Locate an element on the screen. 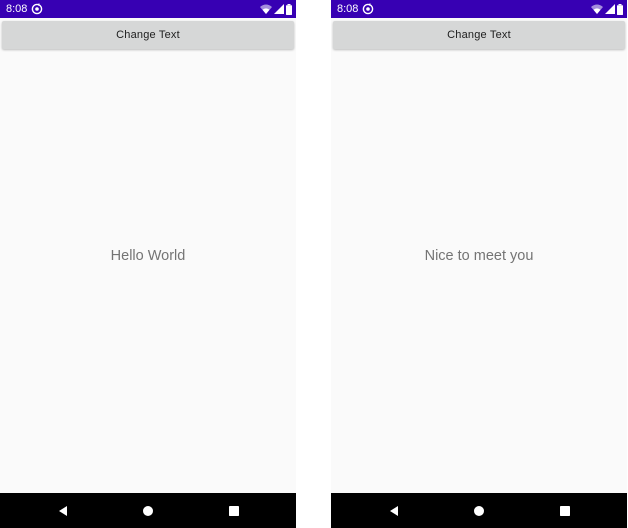 The width and height of the screenshot is (628, 528). message-text: Hello World is located at coordinates (148, 256).